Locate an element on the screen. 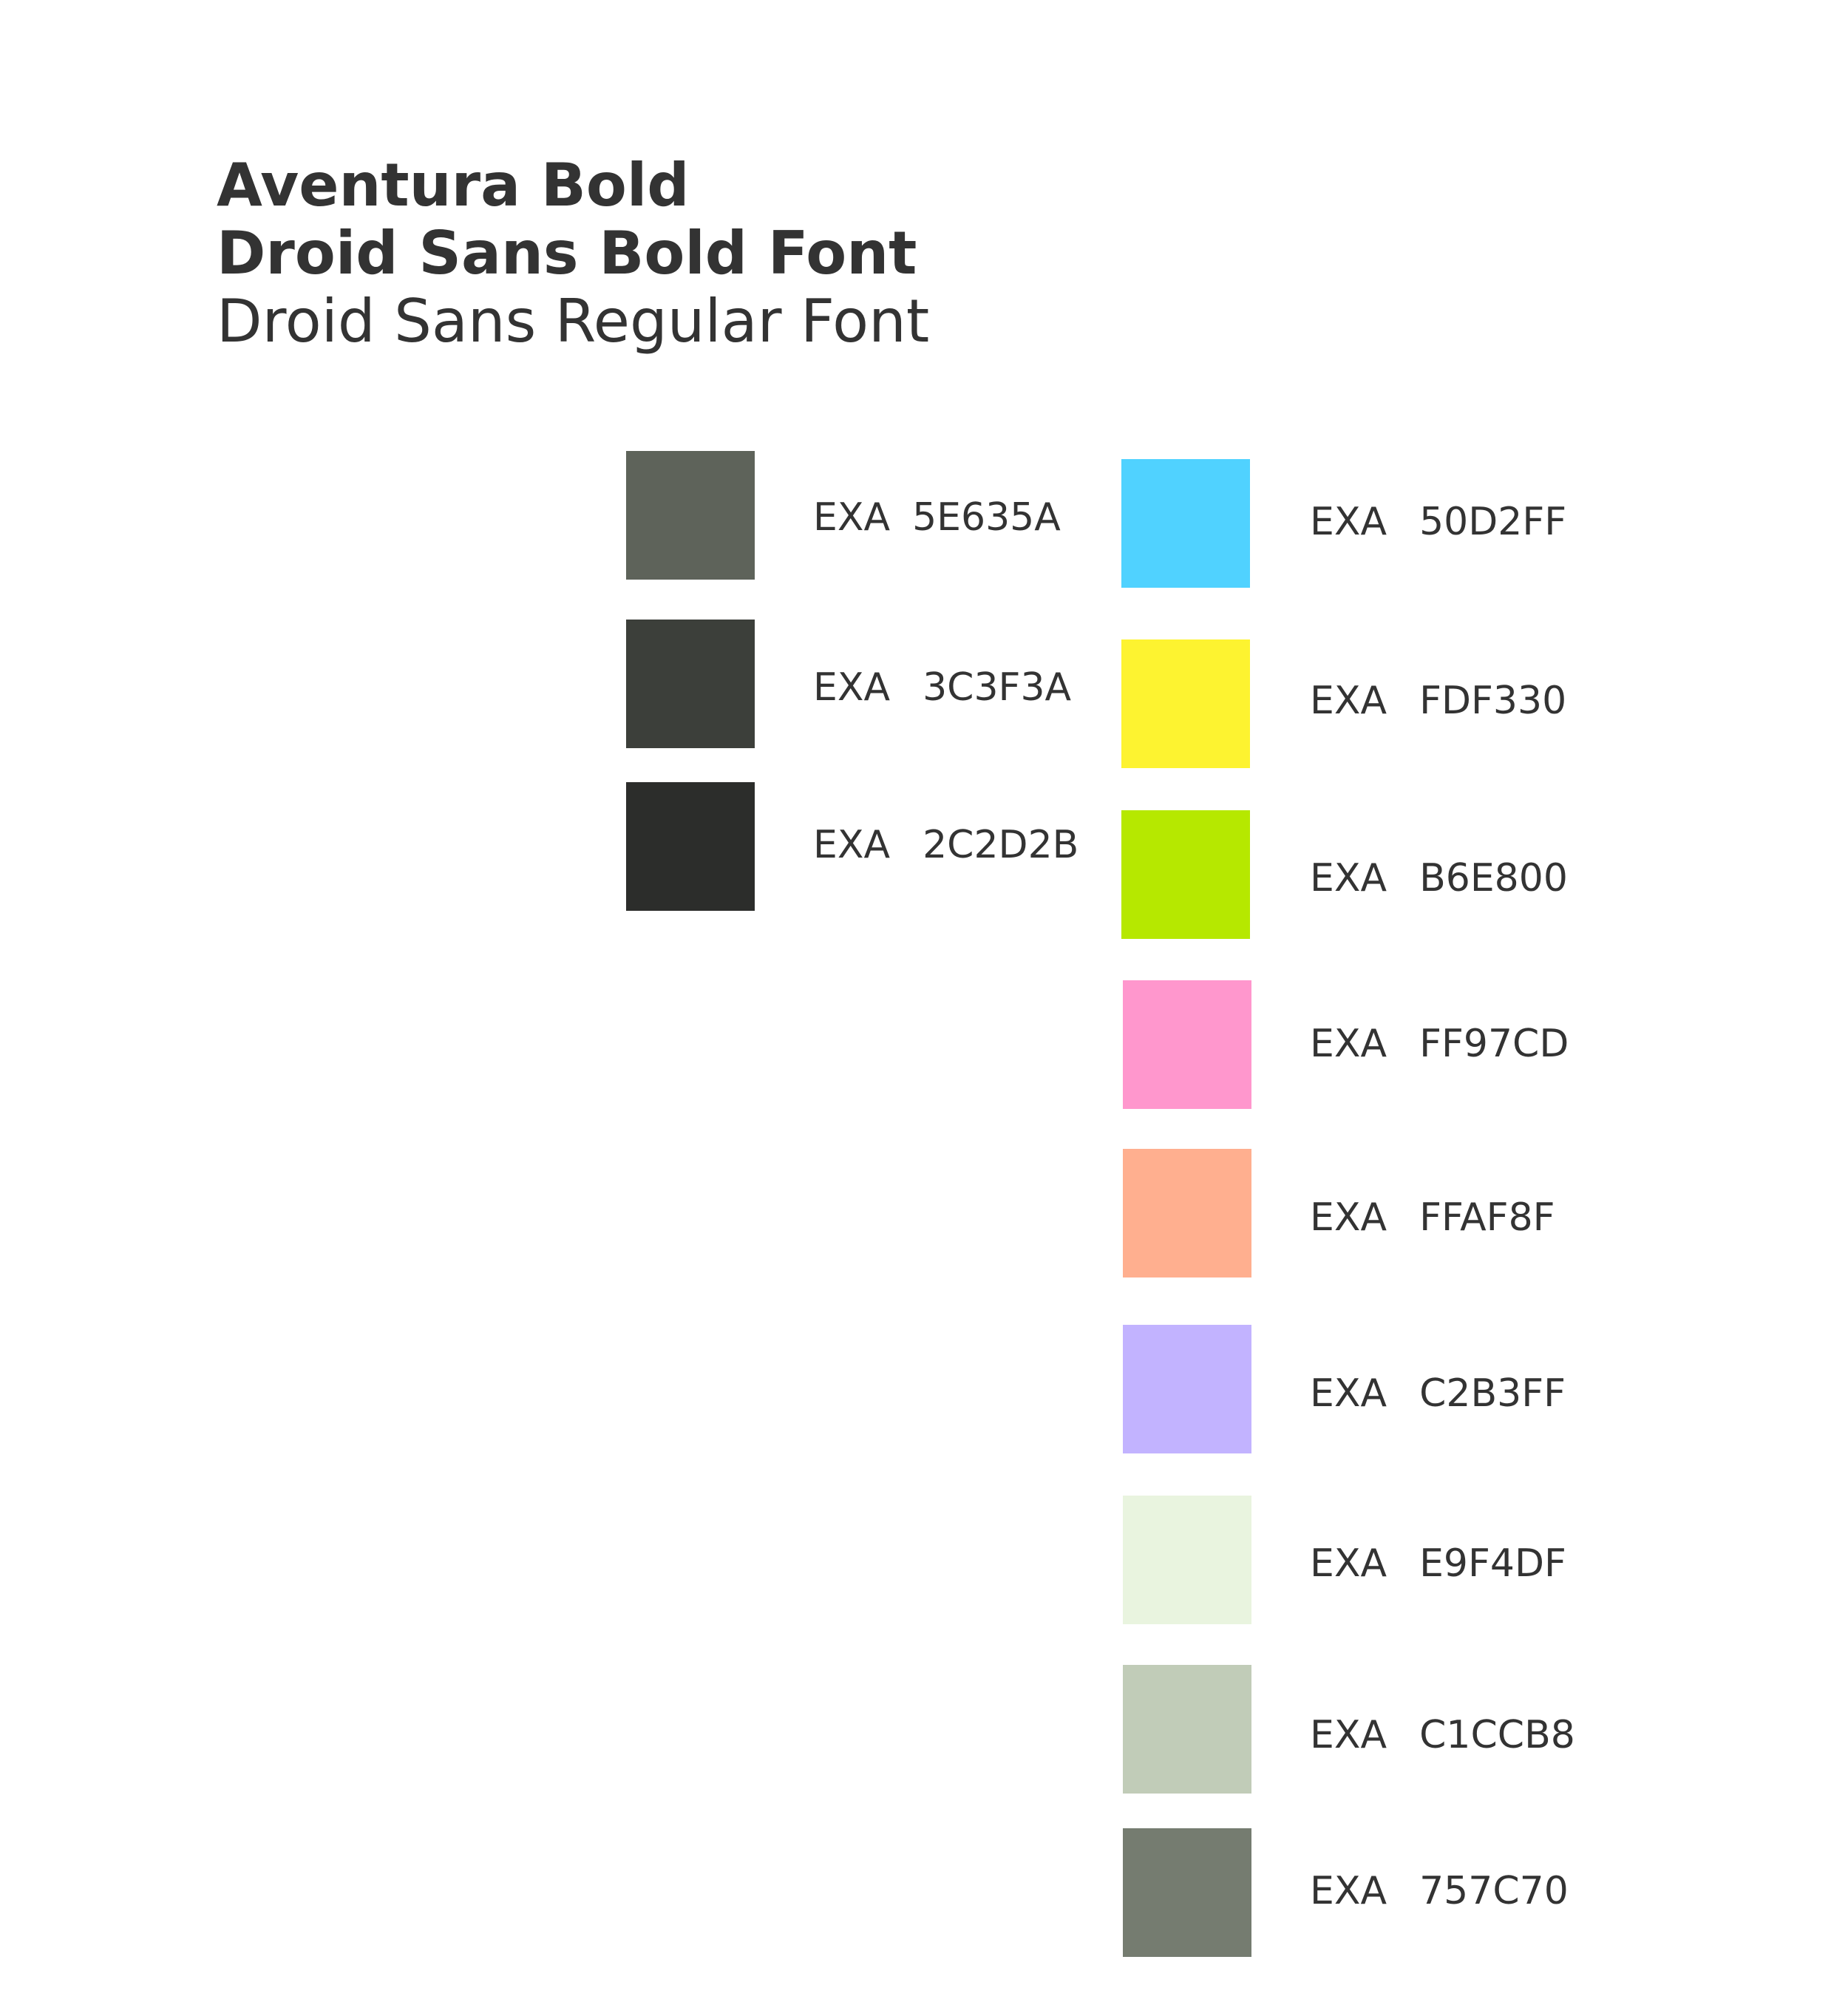  color-hex-code: C1CCB8 is located at coordinates (1497, 1735).